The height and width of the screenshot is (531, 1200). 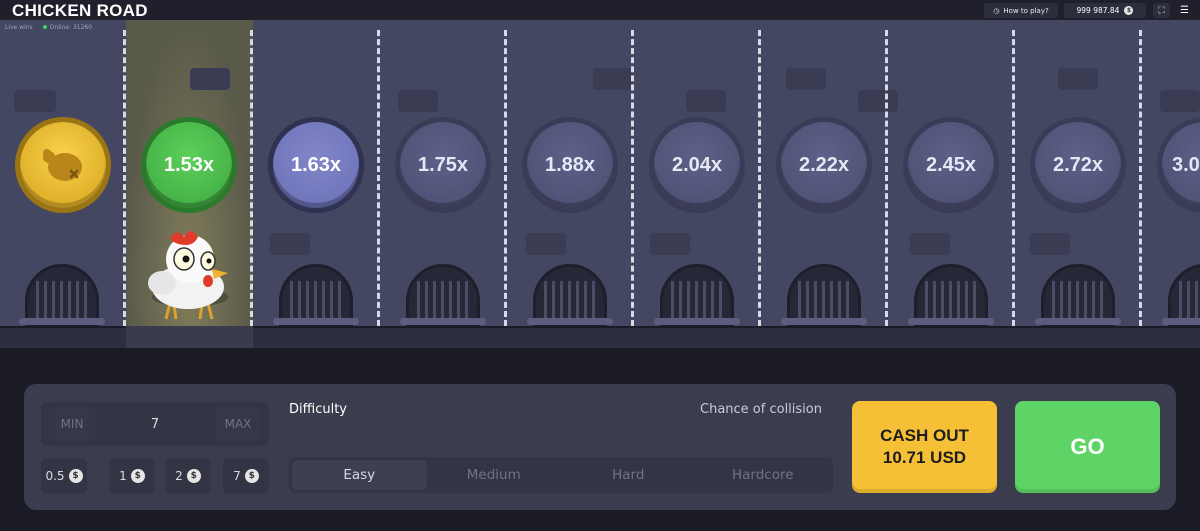 I want to click on quick-bet-chip: 1 $, so click(x=132, y=476).